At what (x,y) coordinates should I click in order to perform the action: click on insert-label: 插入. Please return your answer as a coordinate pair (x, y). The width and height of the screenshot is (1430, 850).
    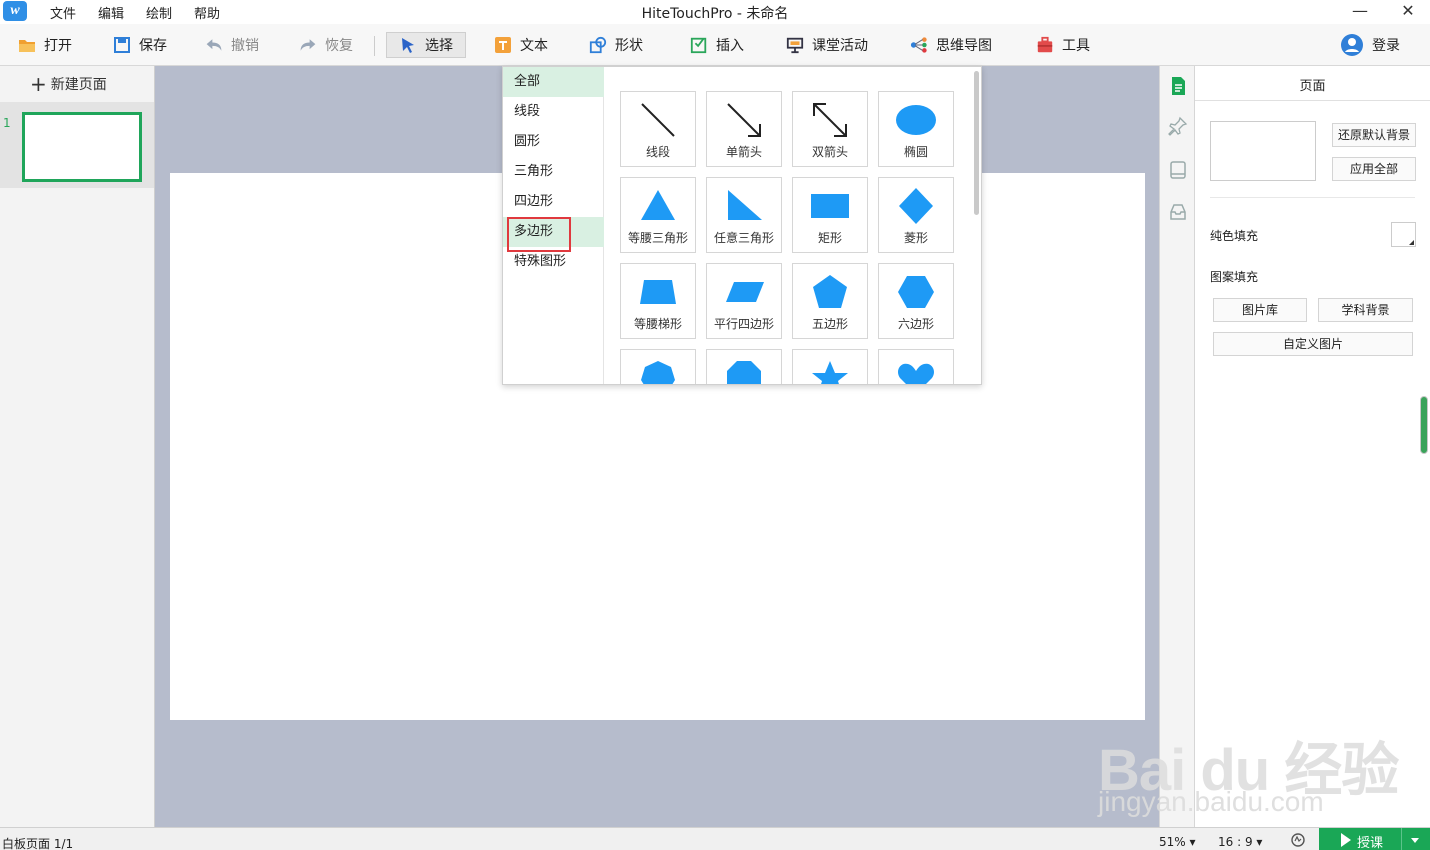
    Looking at the image, I should click on (730, 46).